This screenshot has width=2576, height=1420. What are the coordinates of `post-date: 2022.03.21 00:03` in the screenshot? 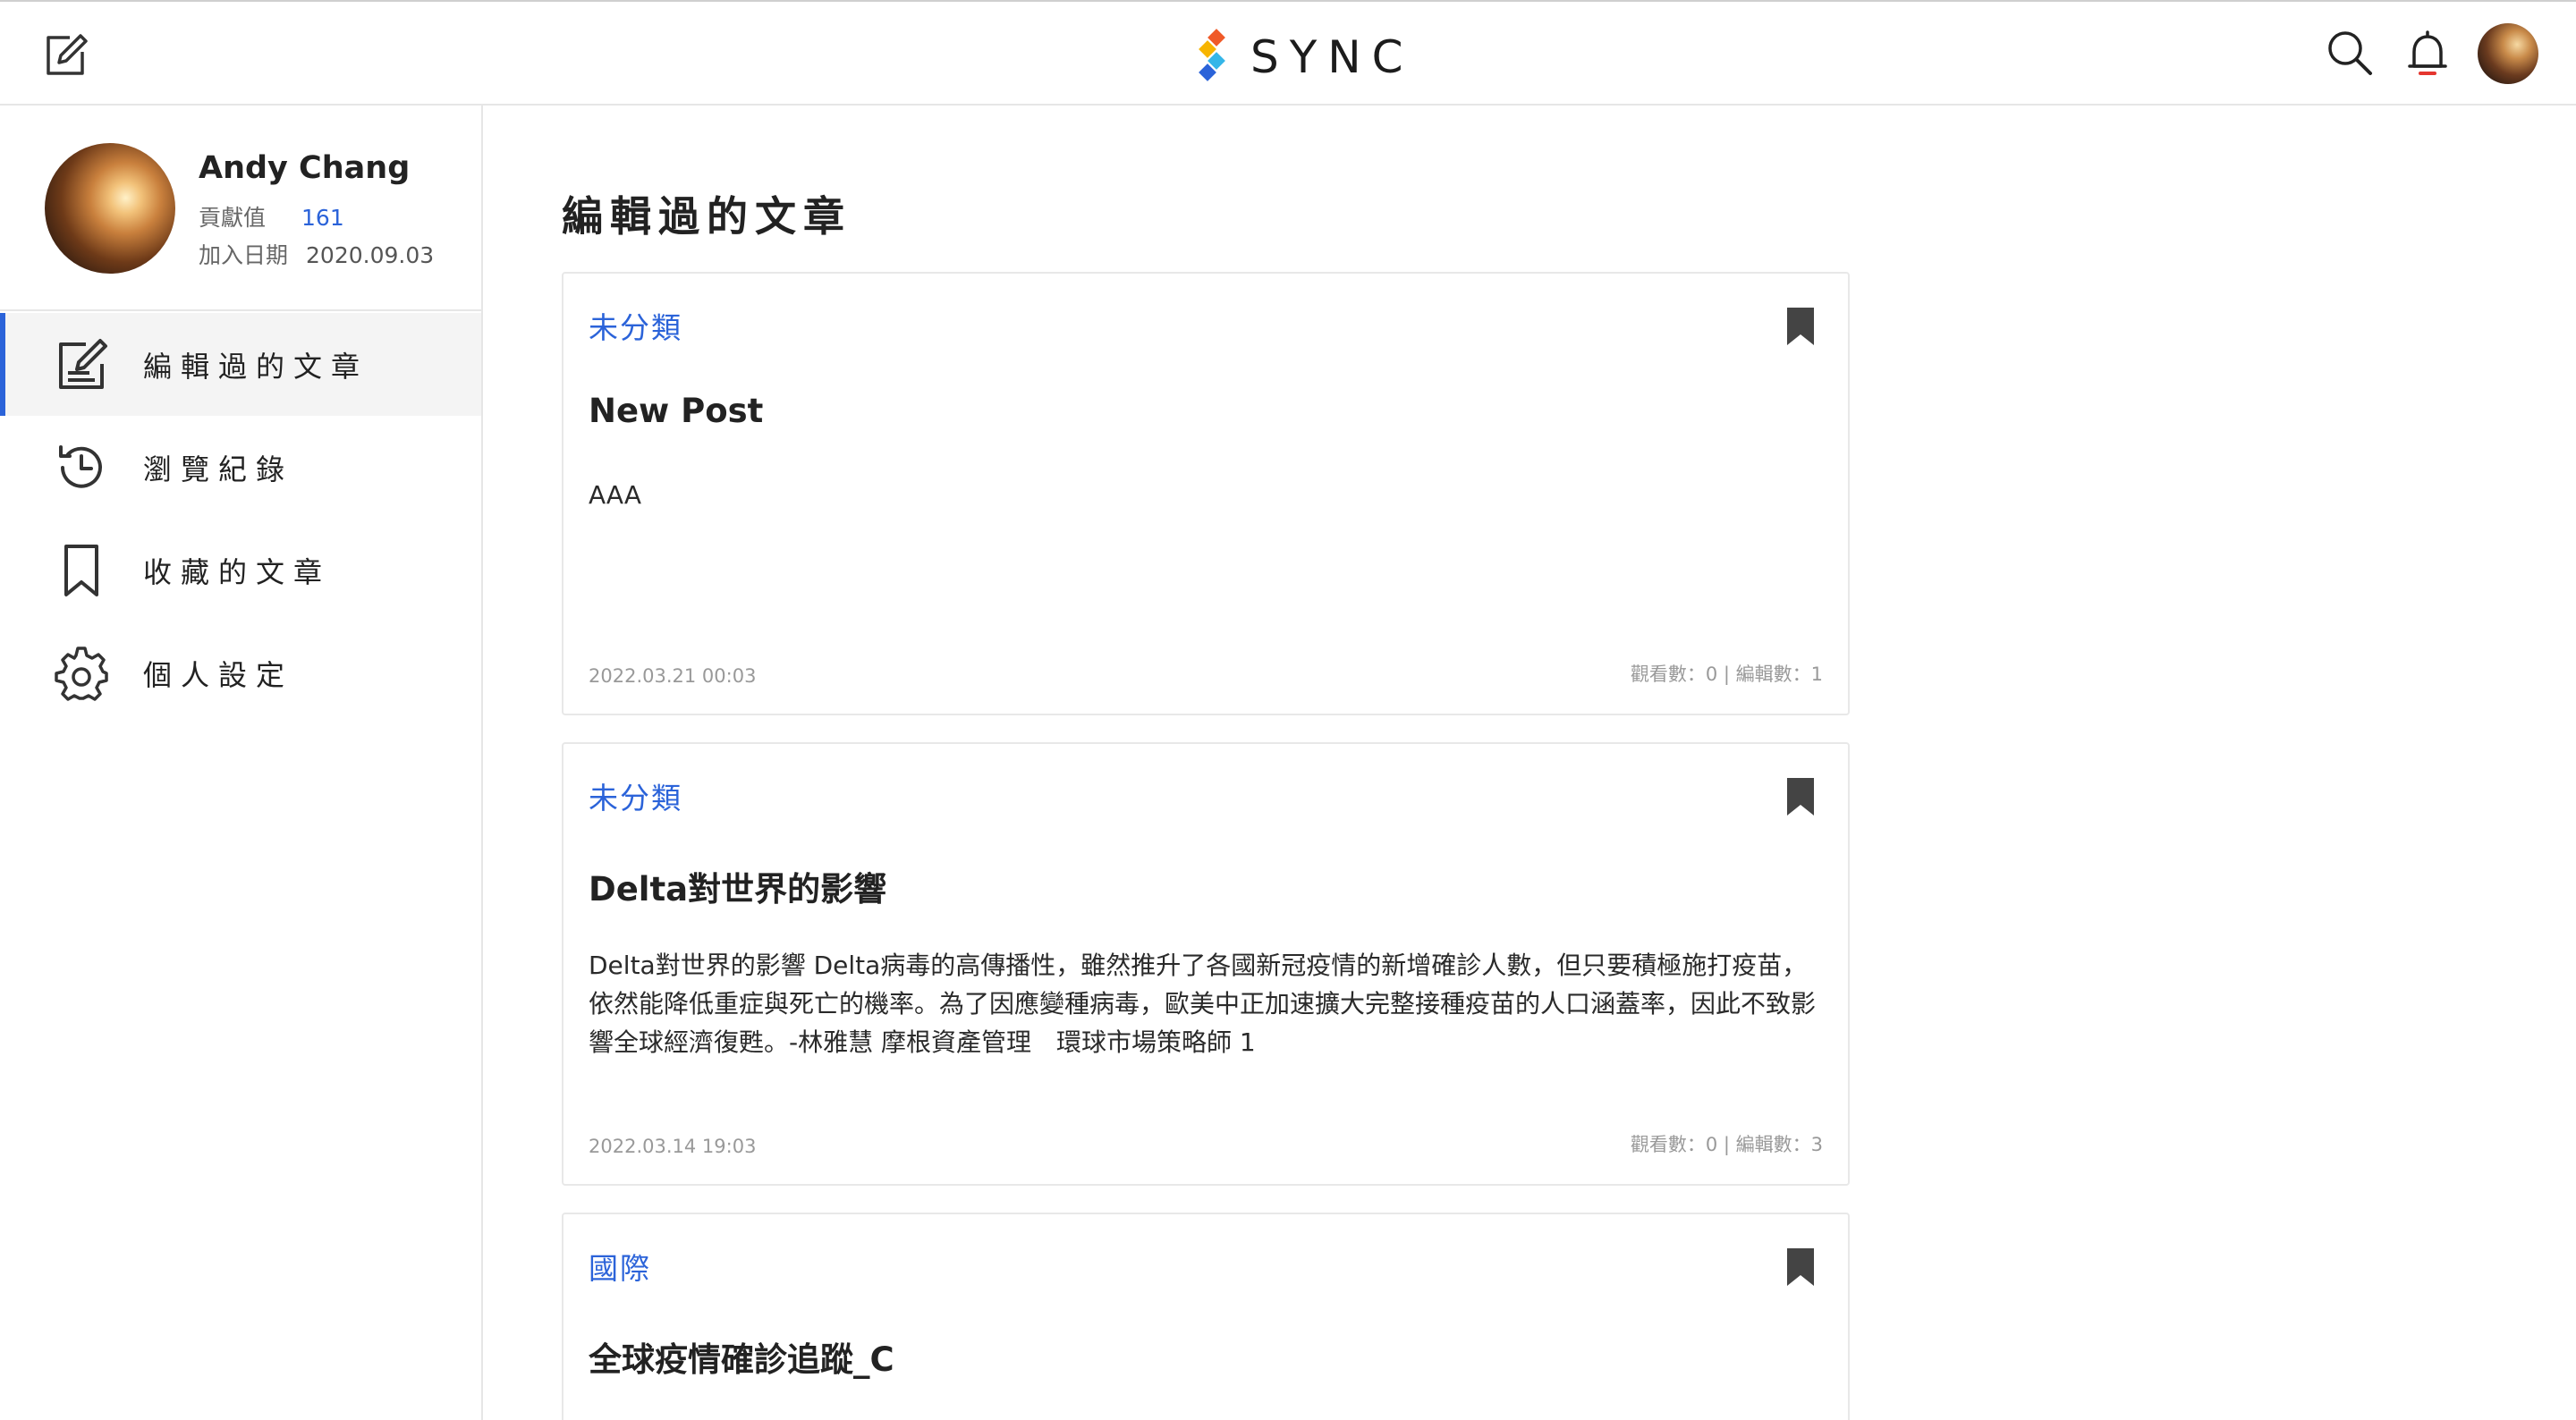 It's located at (673, 676).